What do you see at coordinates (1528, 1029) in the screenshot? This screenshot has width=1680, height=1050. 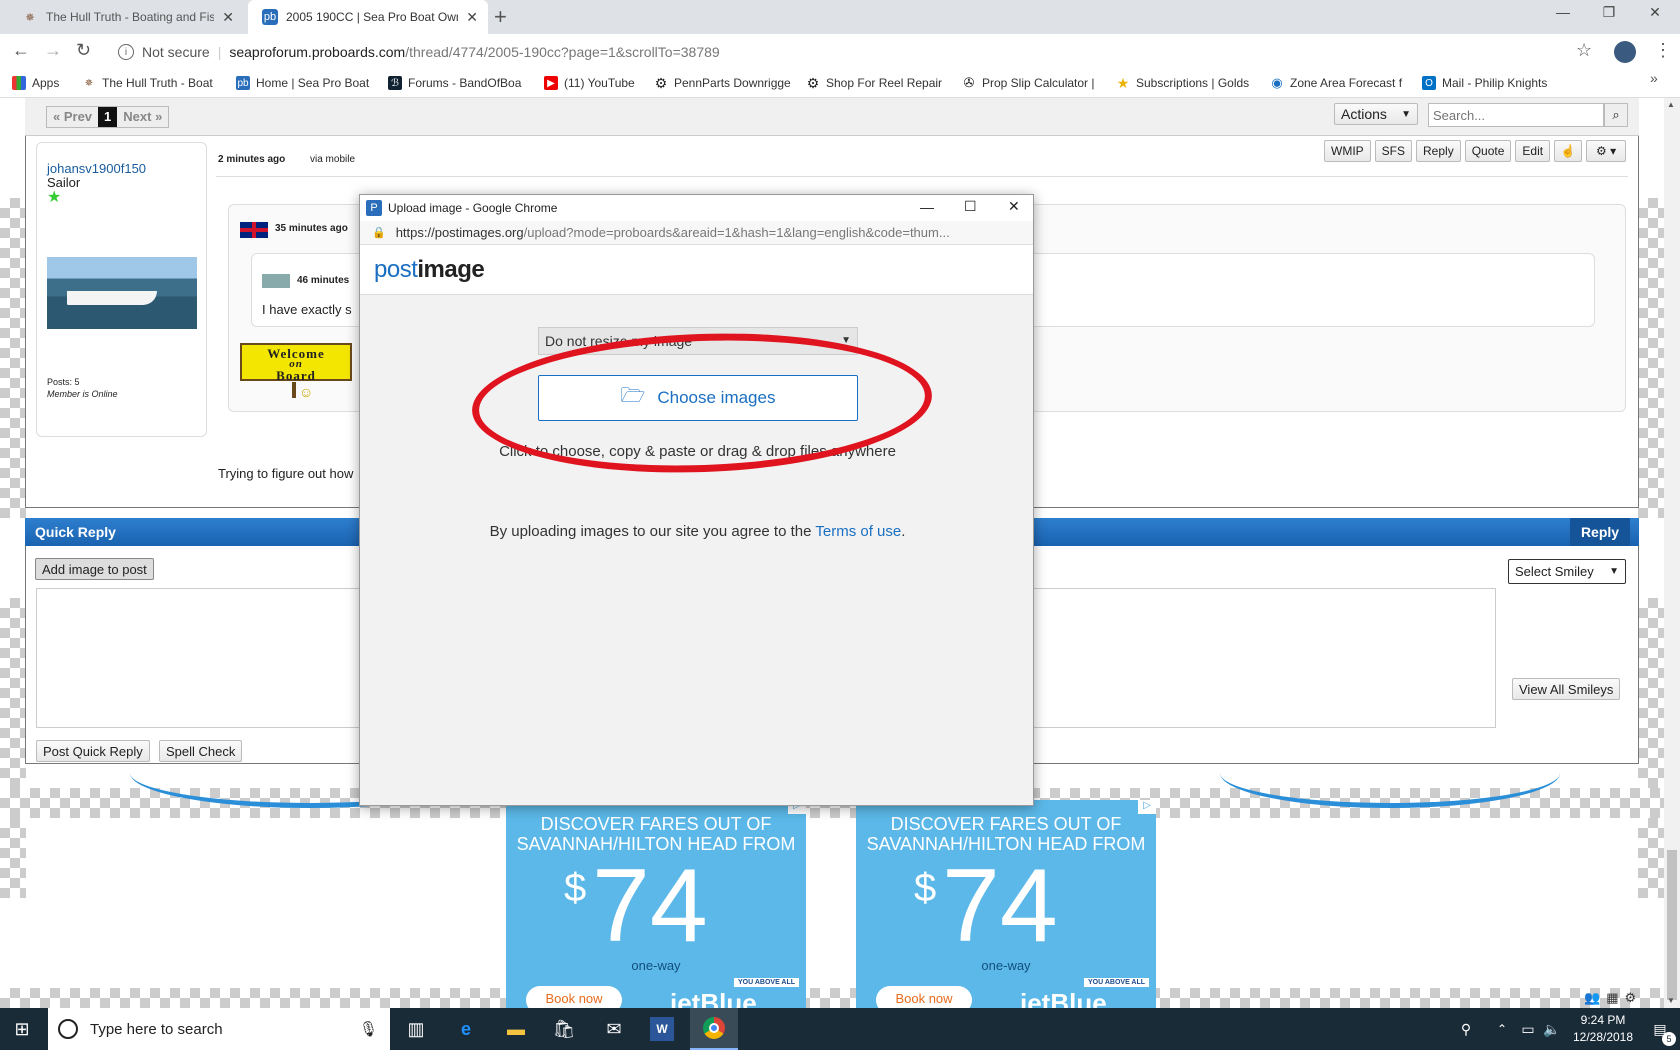 I see `network-icon: ▭` at bounding box center [1528, 1029].